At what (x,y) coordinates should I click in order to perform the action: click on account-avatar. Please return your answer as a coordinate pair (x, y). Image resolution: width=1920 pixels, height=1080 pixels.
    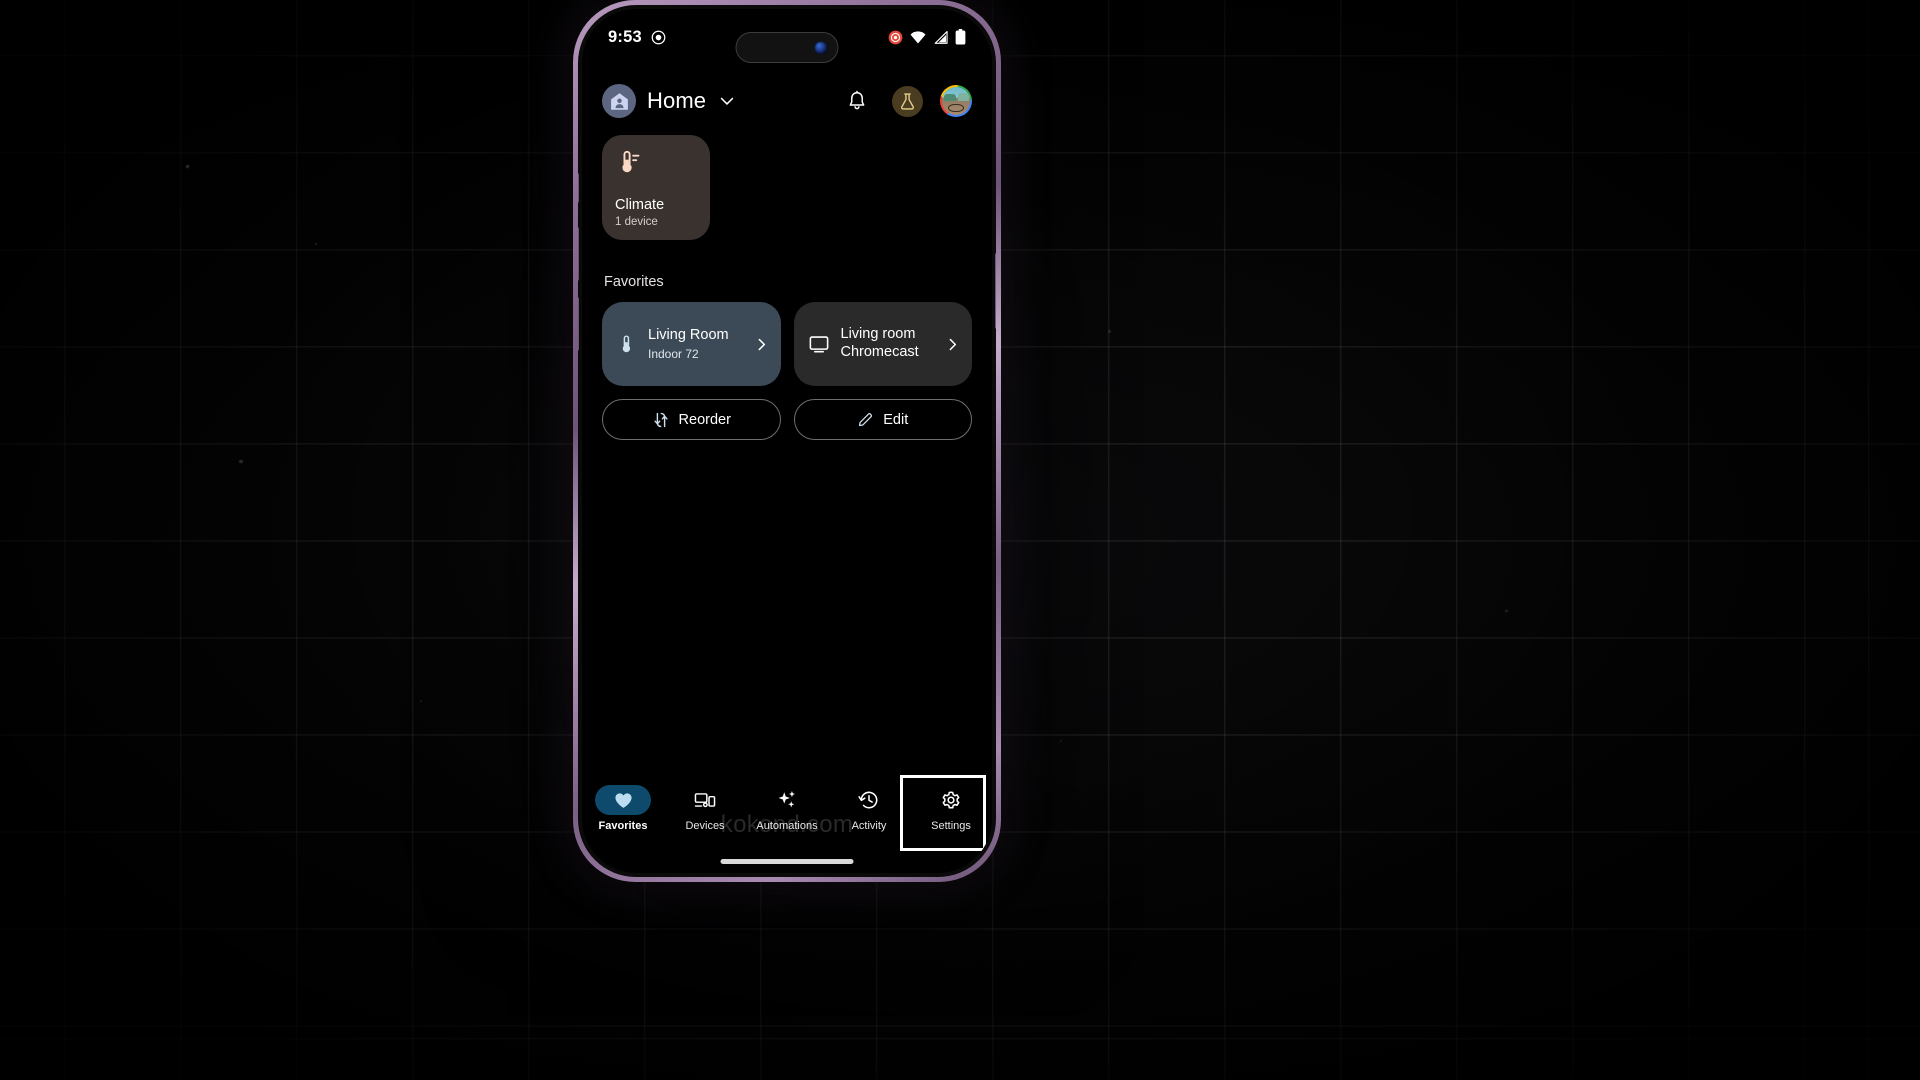
    Looking at the image, I should click on (956, 101).